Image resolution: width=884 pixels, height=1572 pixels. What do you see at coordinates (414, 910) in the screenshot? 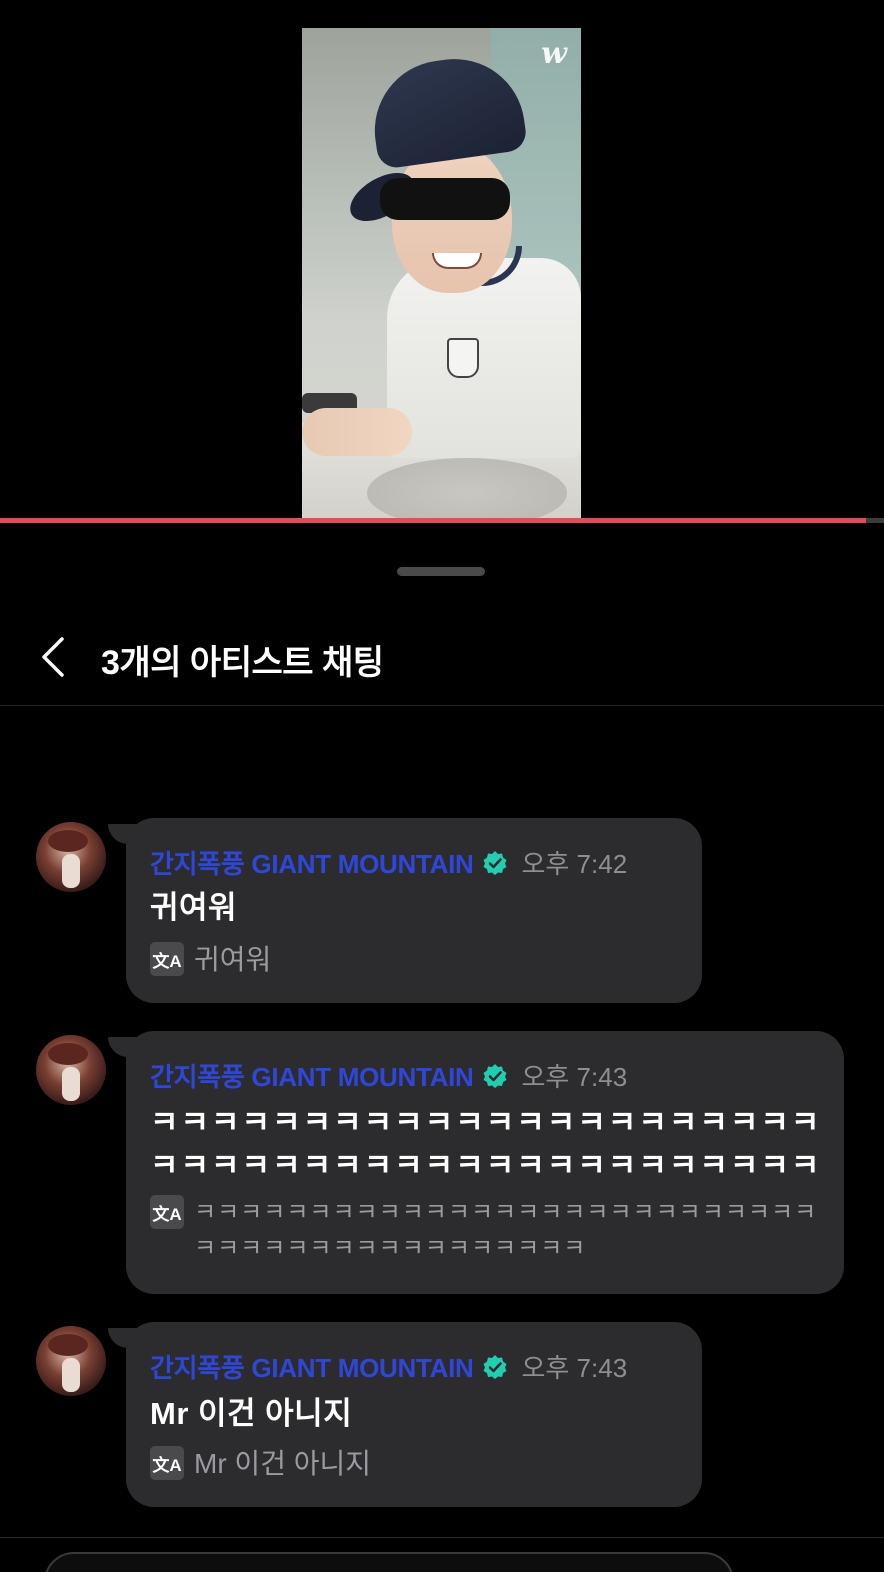
I see `message-bubble: 간지폭풍 GIANT MOUNTAIN 오후 7:42 귀여워 文A 귀여워` at bounding box center [414, 910].